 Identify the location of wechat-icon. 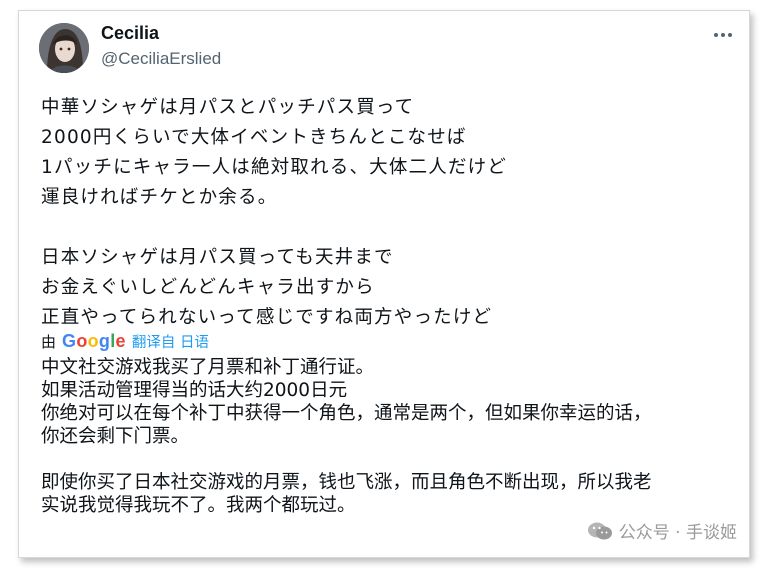
(599, 530).